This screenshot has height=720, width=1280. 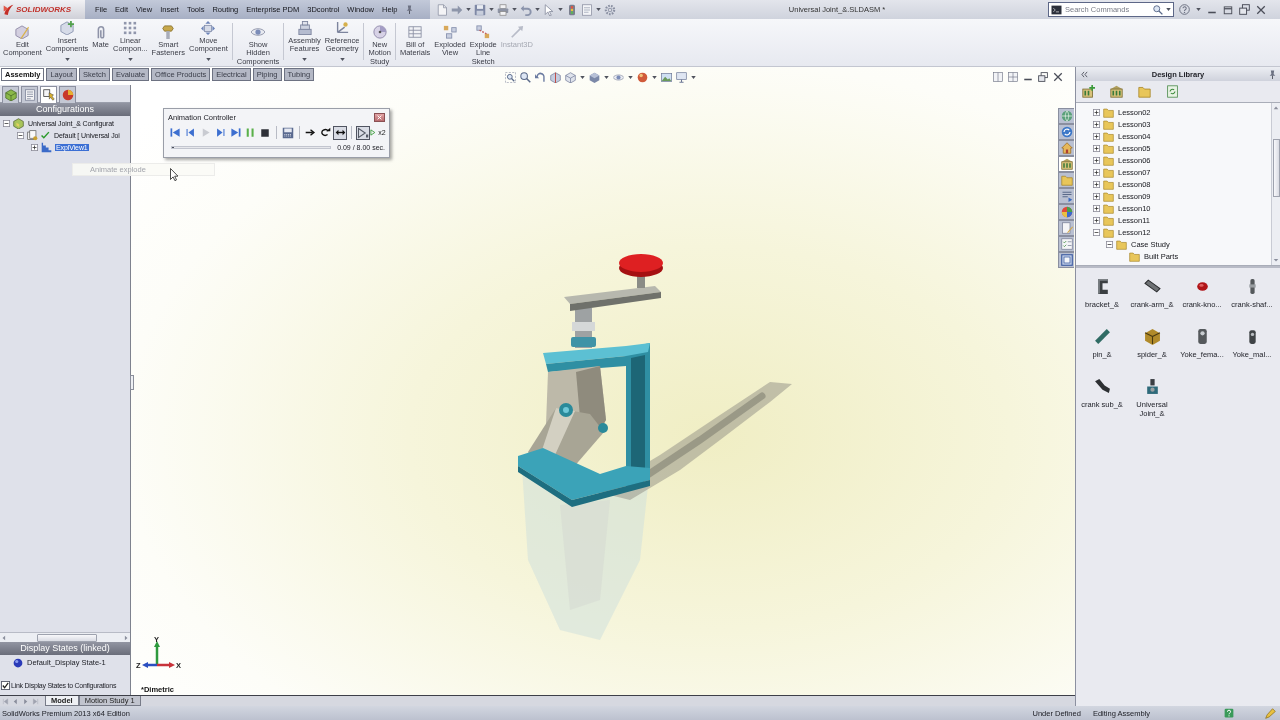 What do you see at coordinates (65, 648) in the screenshot?
I see `panel-header: Display States (linked)` at bounding box center [65, 648].